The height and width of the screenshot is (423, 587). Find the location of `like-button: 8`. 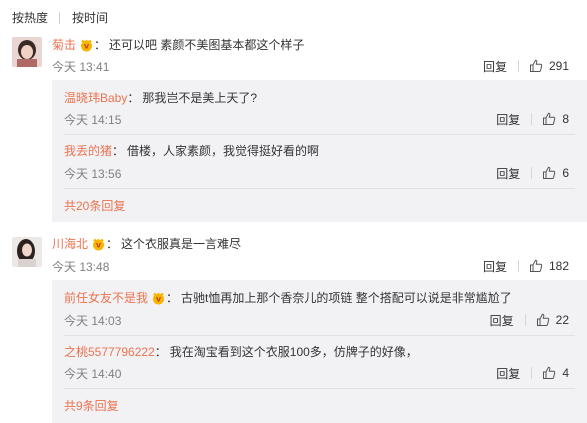

like-button: 8 is located at coordinates (555, 119).